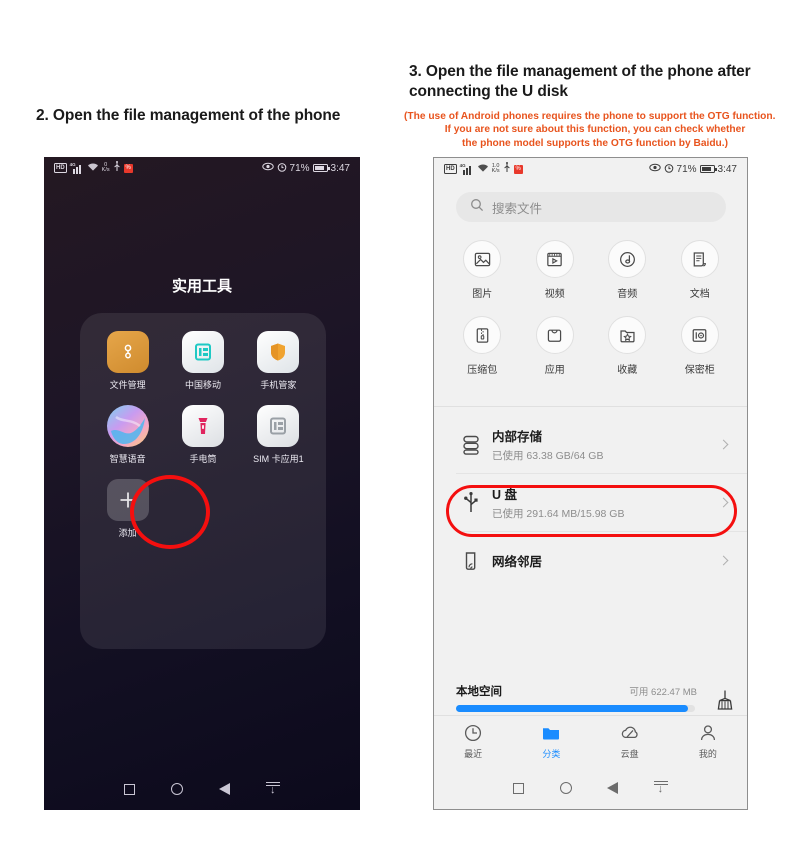  What do you see at coordinates (700, 270) in the screenshot?
I see `category-documents: 文档` at bounding box center [700, 270].